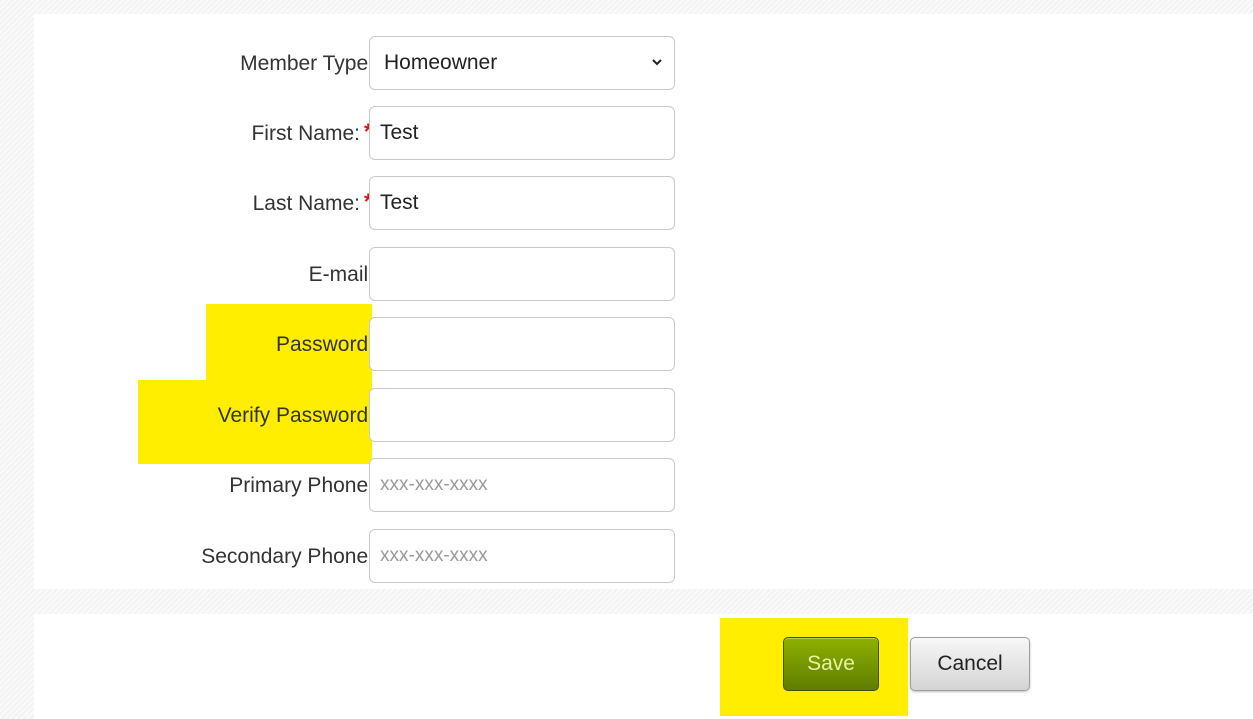 The image size is (1253, 719). What do you see at coordinates (307, 63) in the screenshot?
I see `member-type-label: Member Type:` at bounding box center [307, 63].